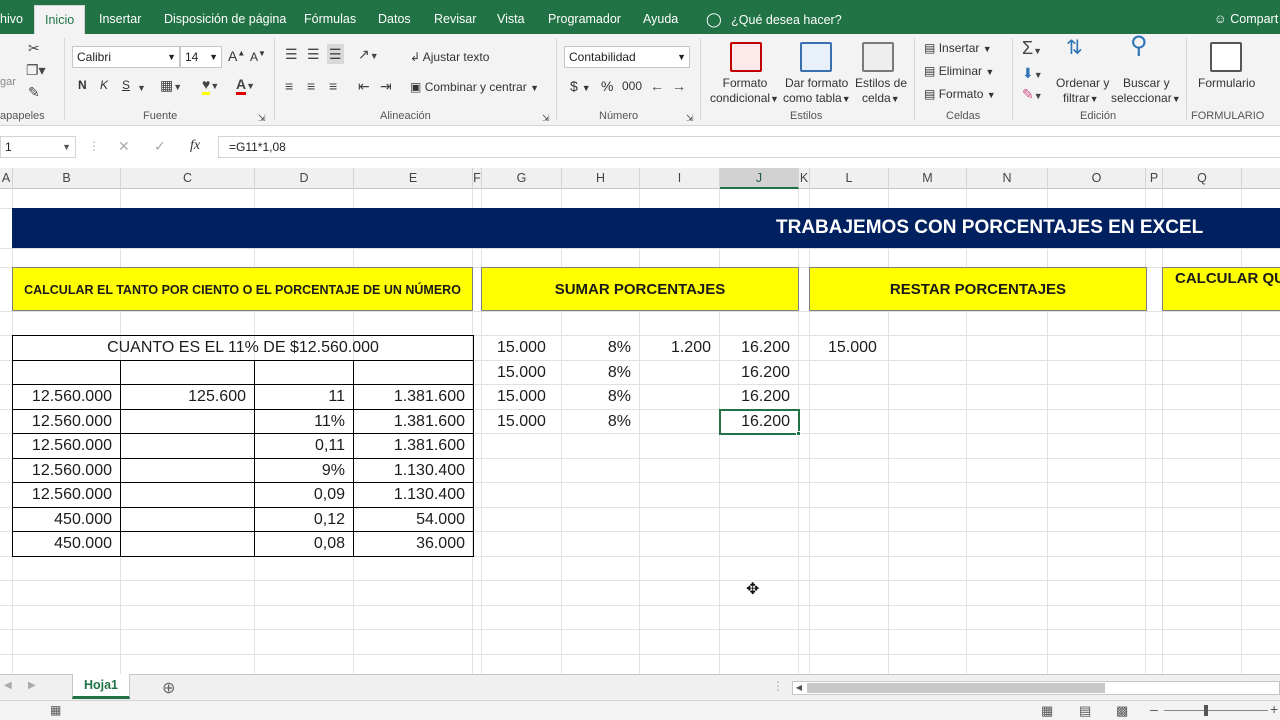 This screenshot has height=720, width=1280. Describe the element at coordinates (34, 48) in the screenshot. I see `cut-icon: ✂` at that location.